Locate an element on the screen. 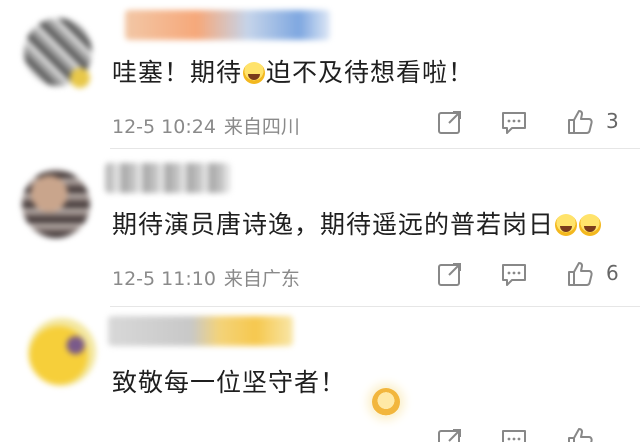 The image size is (640, 442). comment-time: 12-5 10:24 is located at coordinates (164, 127).